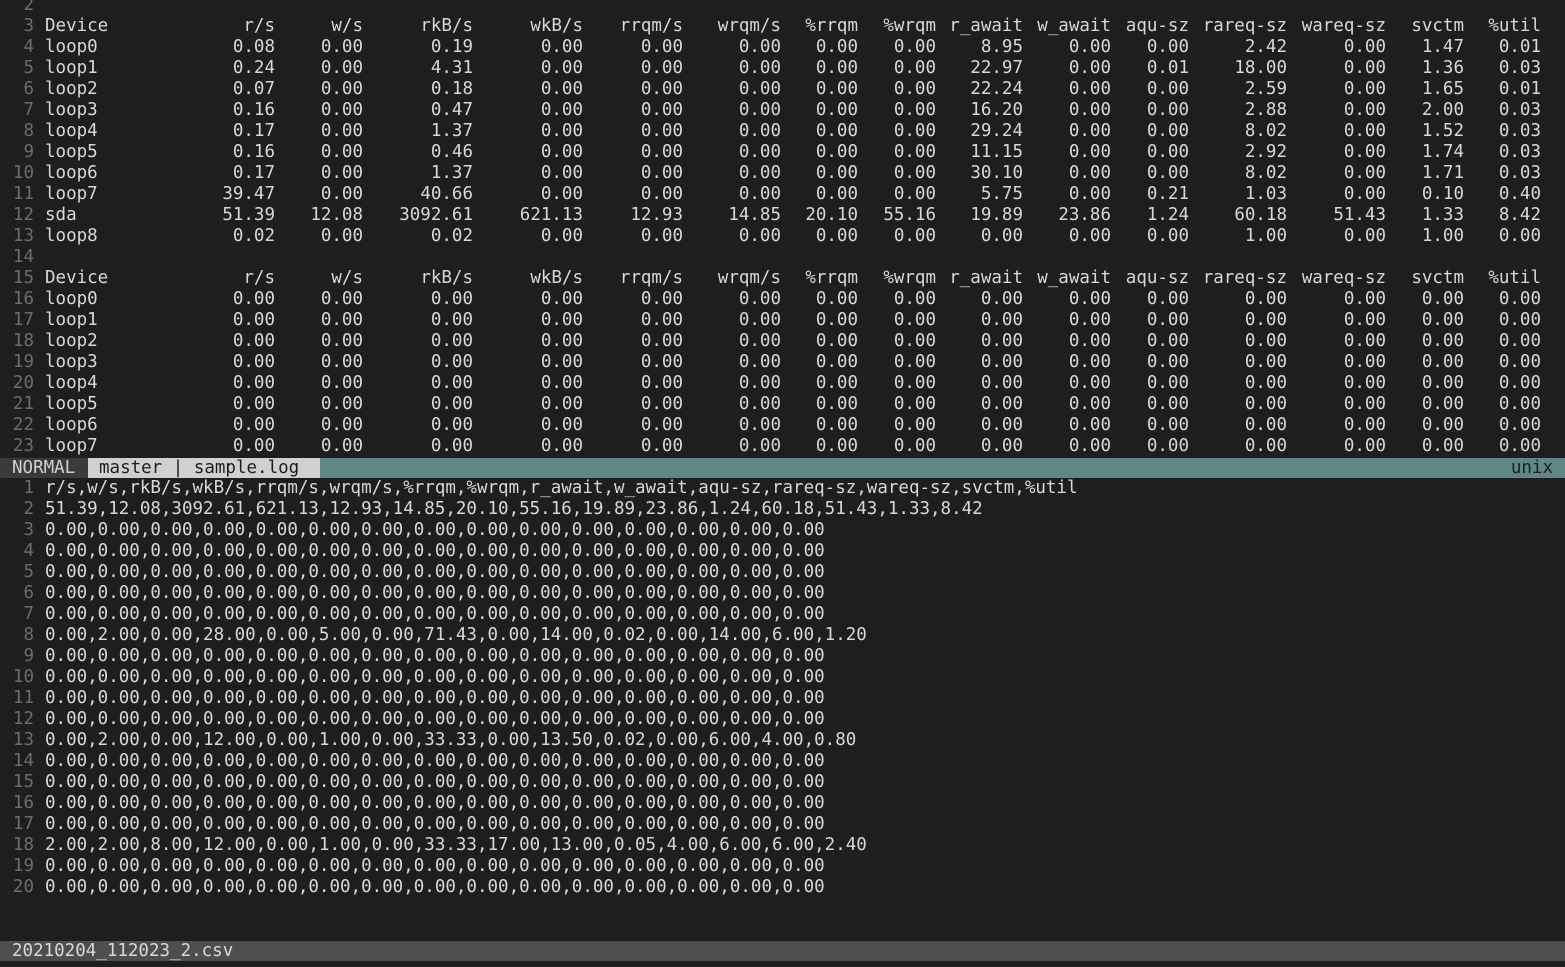 The width and height of the screenshot is (1565, 967). What do you see at coordinates (1514, 26) in the screenshot?
I see `metric-cell: %util` at bounding box center [1514, 26].